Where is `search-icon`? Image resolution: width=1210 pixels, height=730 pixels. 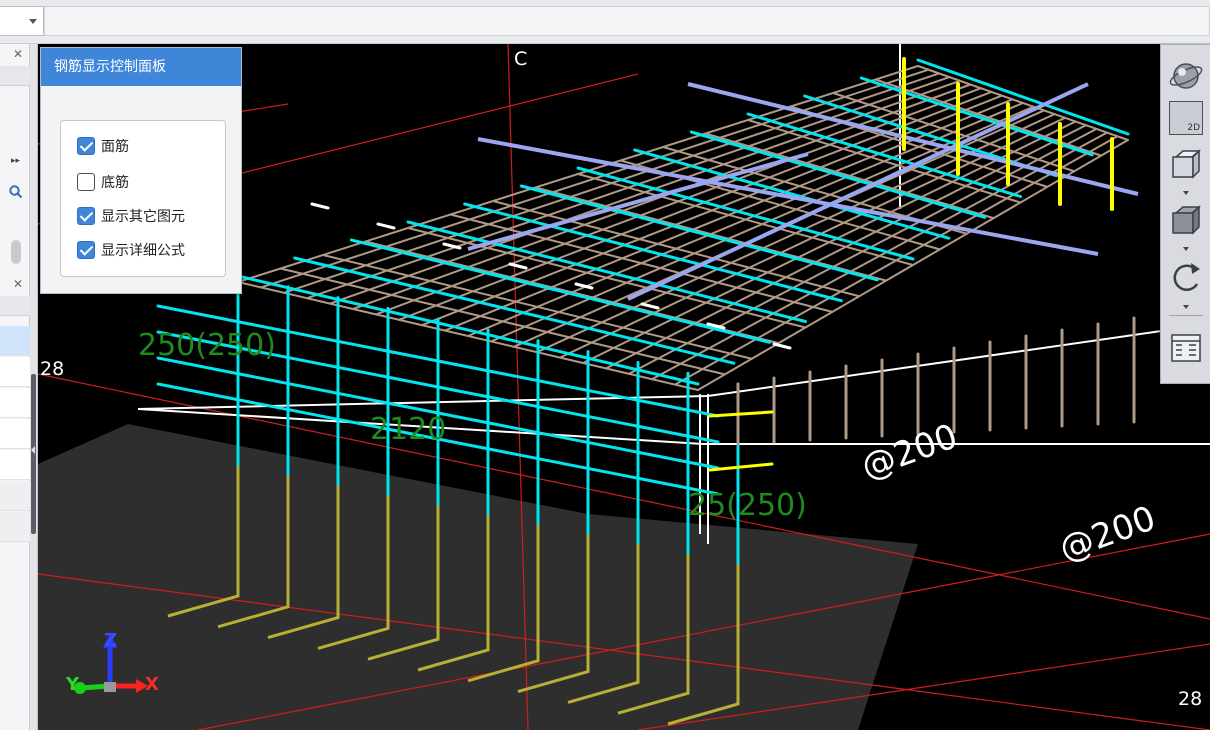 search-icon is located at coordinates (16, 192).